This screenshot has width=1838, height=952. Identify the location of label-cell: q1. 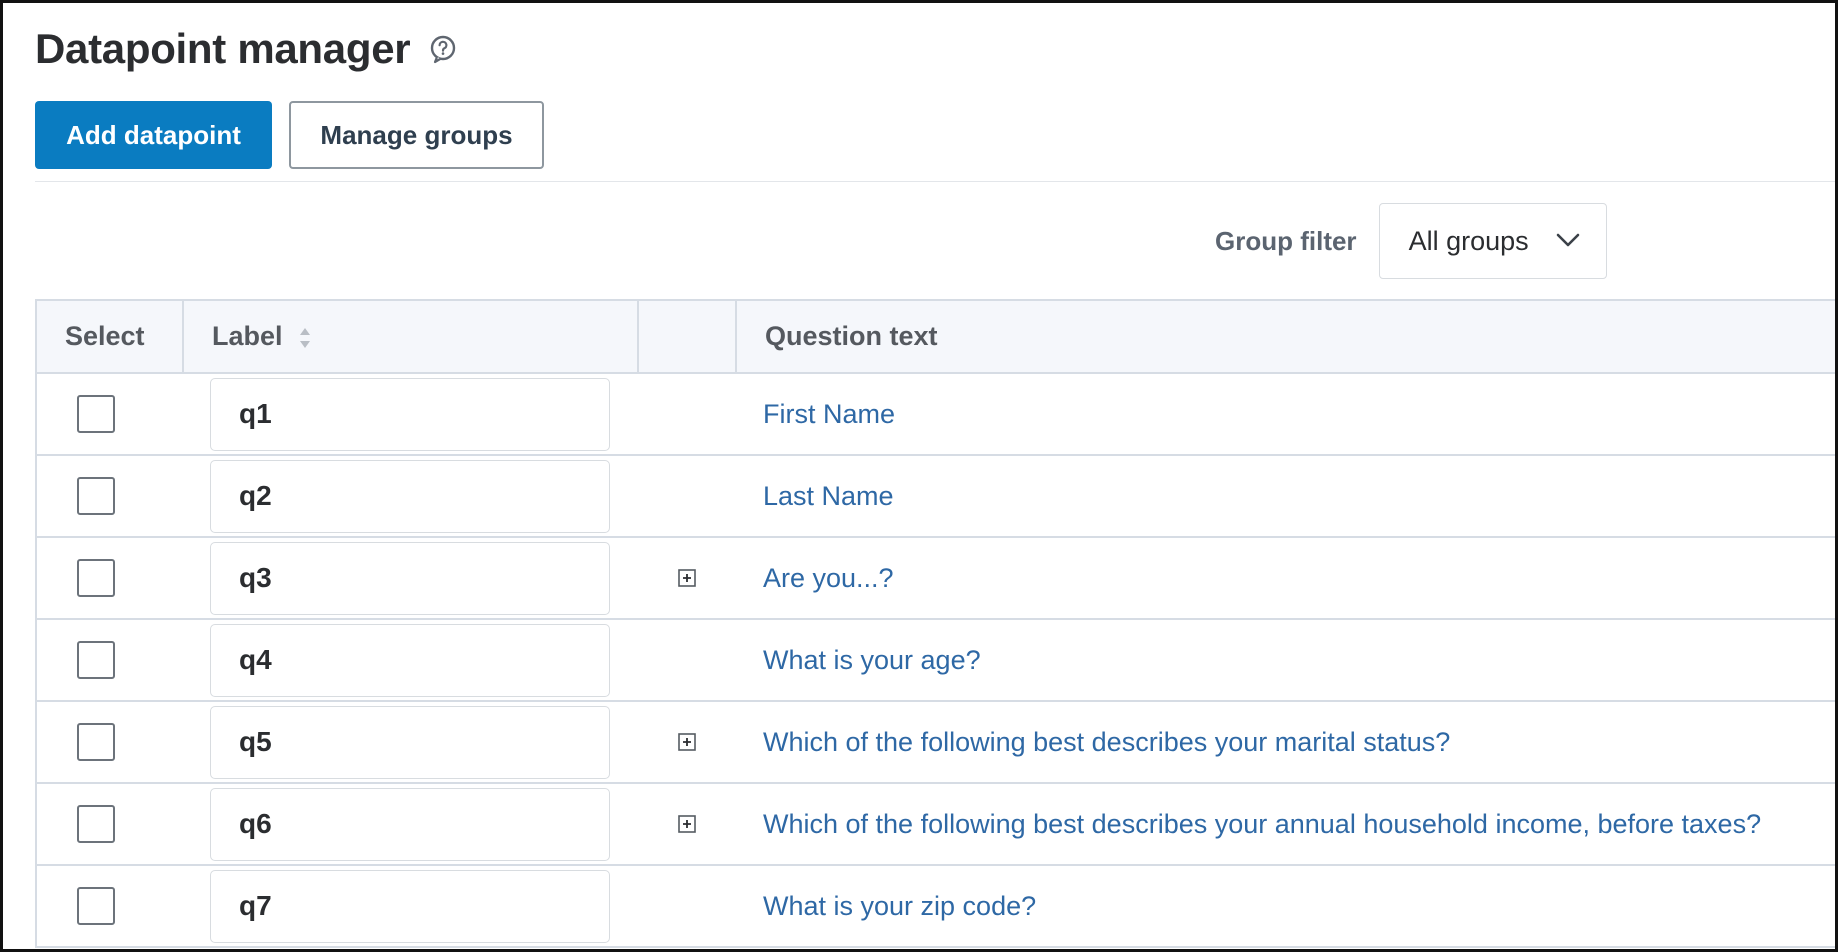
(410, 414).